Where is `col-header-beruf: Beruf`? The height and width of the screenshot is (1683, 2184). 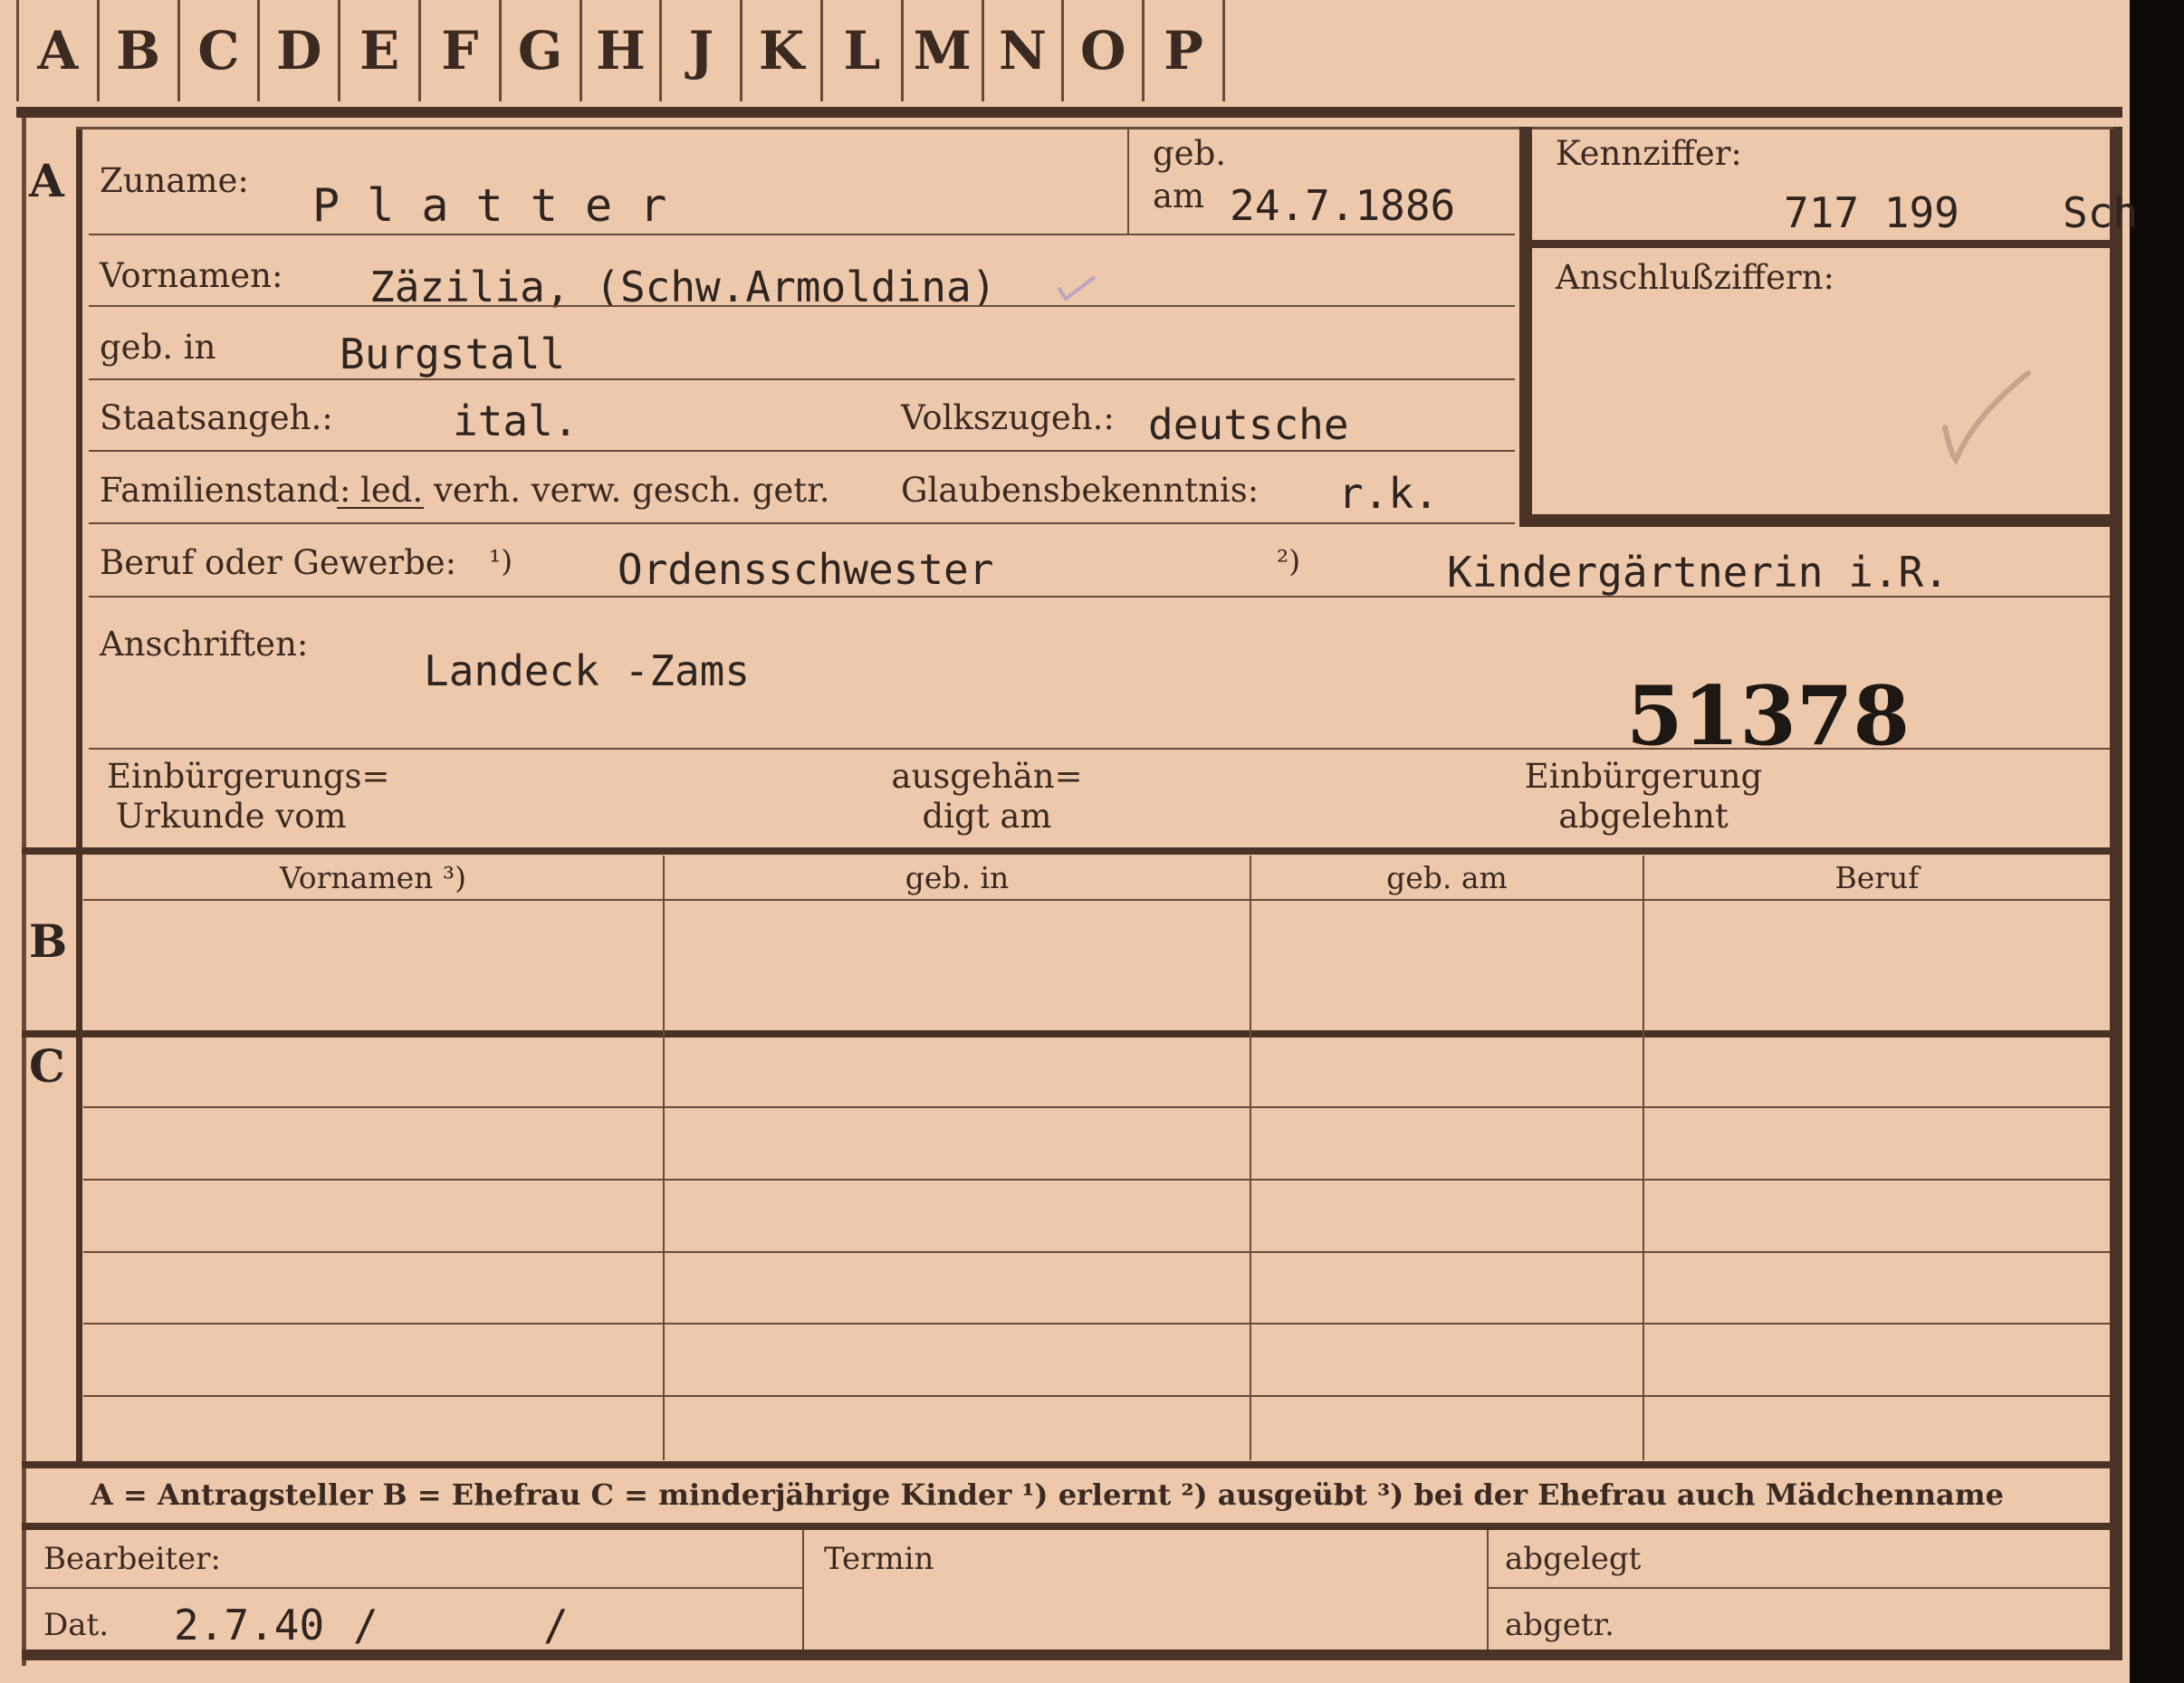 col-header-beruf: Beruf is located at coordinates (1877, 877).